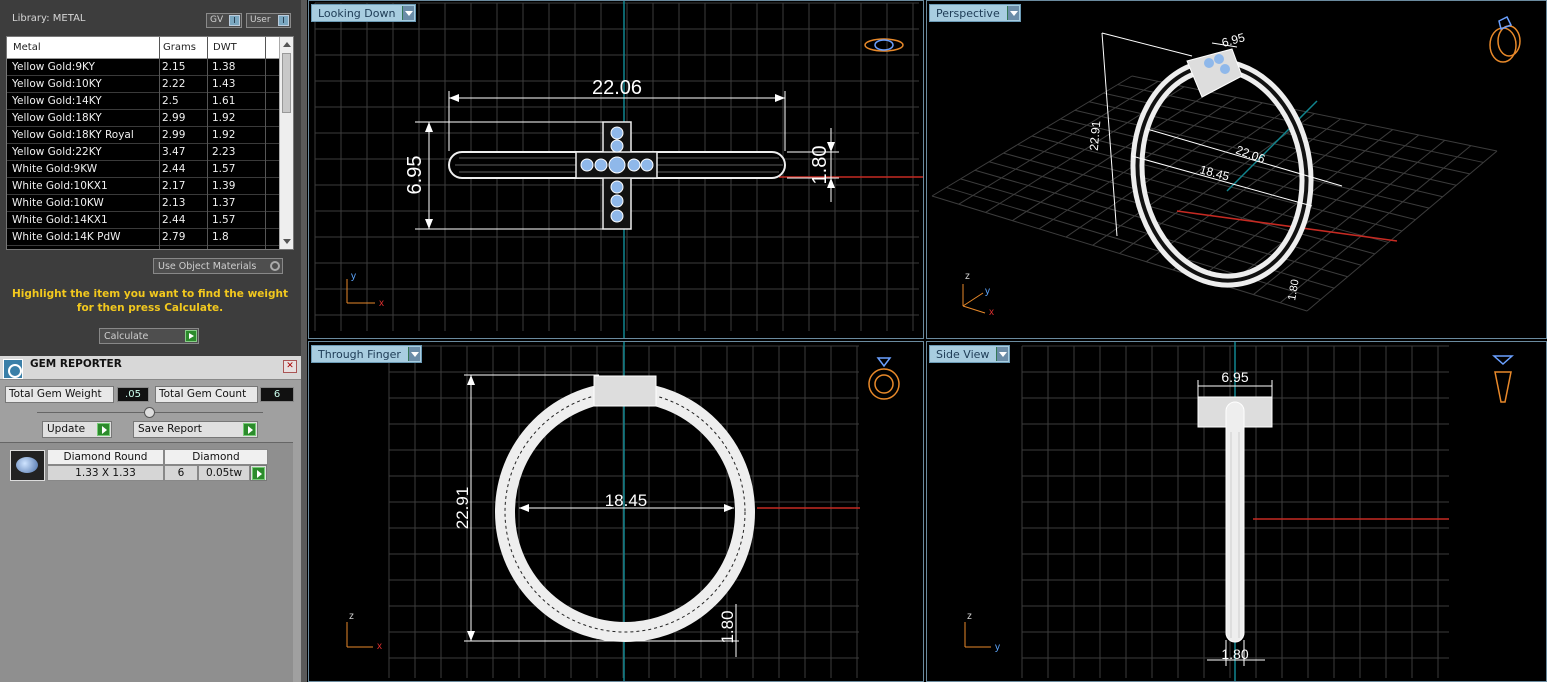 The image size is (1547, 682). I want to click on metal-table-scrollbar, so click(286, 143).